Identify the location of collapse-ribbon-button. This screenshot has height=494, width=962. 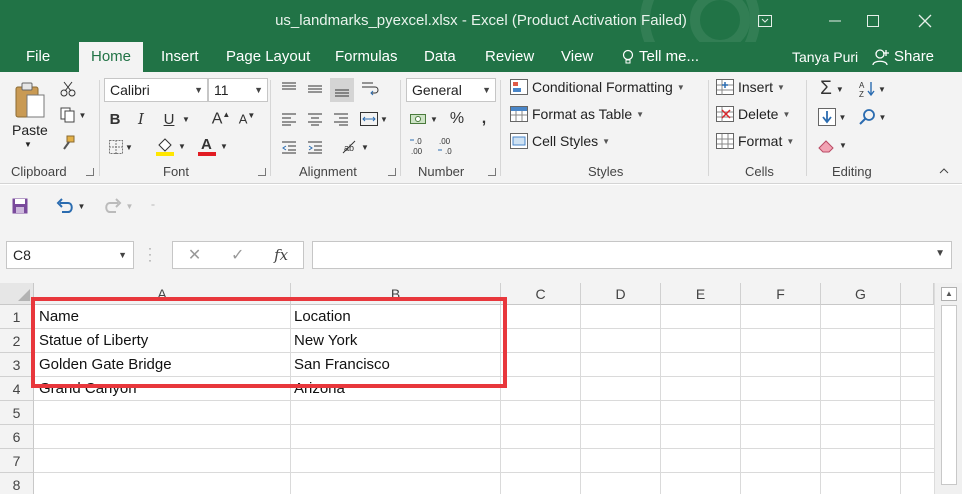
(944, 171).